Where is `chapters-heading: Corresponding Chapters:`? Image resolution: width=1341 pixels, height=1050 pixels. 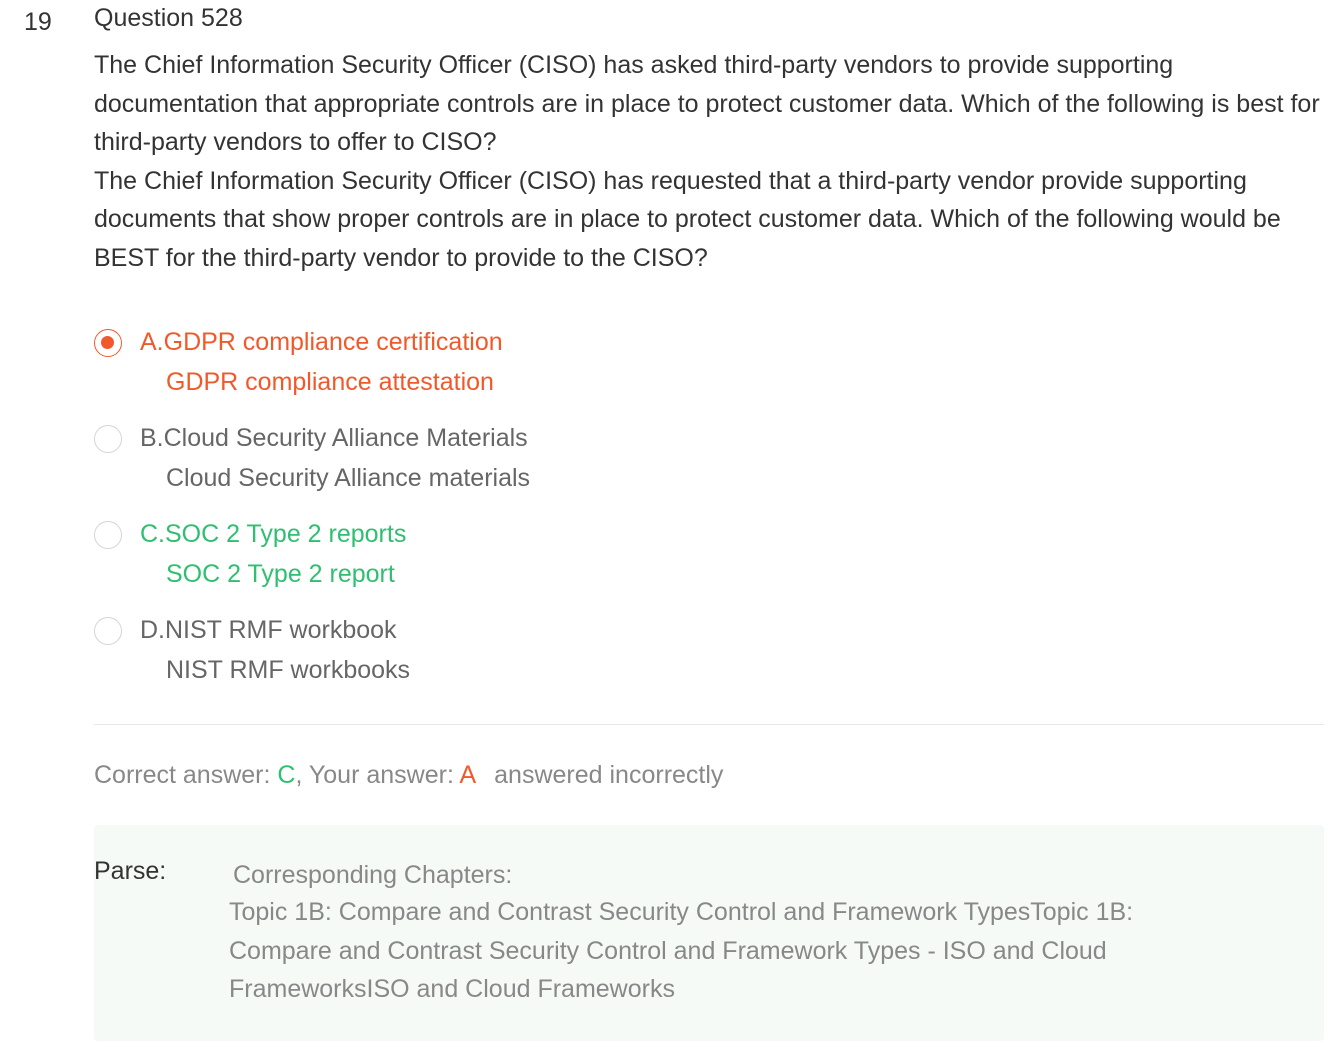
chapters-heading: Corresponding Chapters: is located at coordinates (373, 875).